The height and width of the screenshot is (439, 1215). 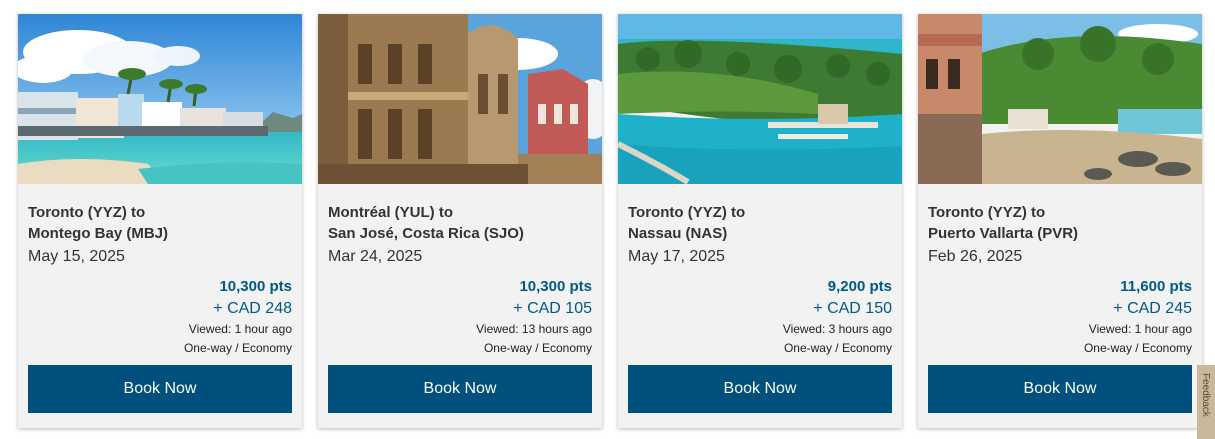 I want to click on feedback-tab: Feedback, so click(x=1206, y=402).